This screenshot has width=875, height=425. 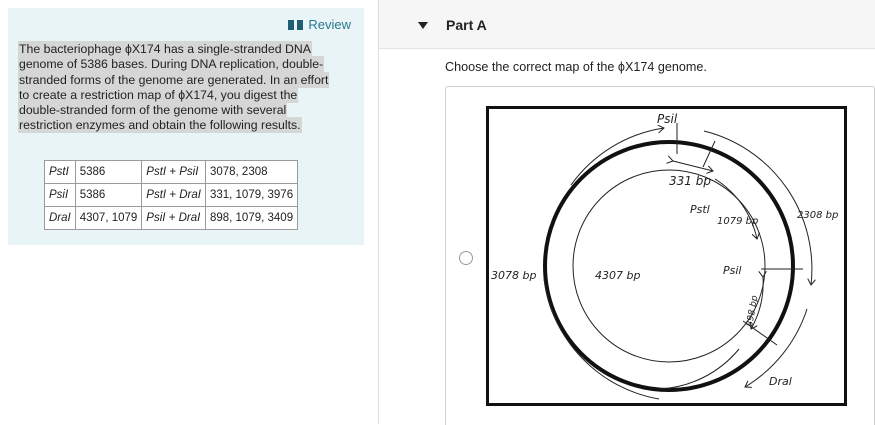 I want to click on table-cell: 898, 1079, 3409, so click(x=251, y=218).